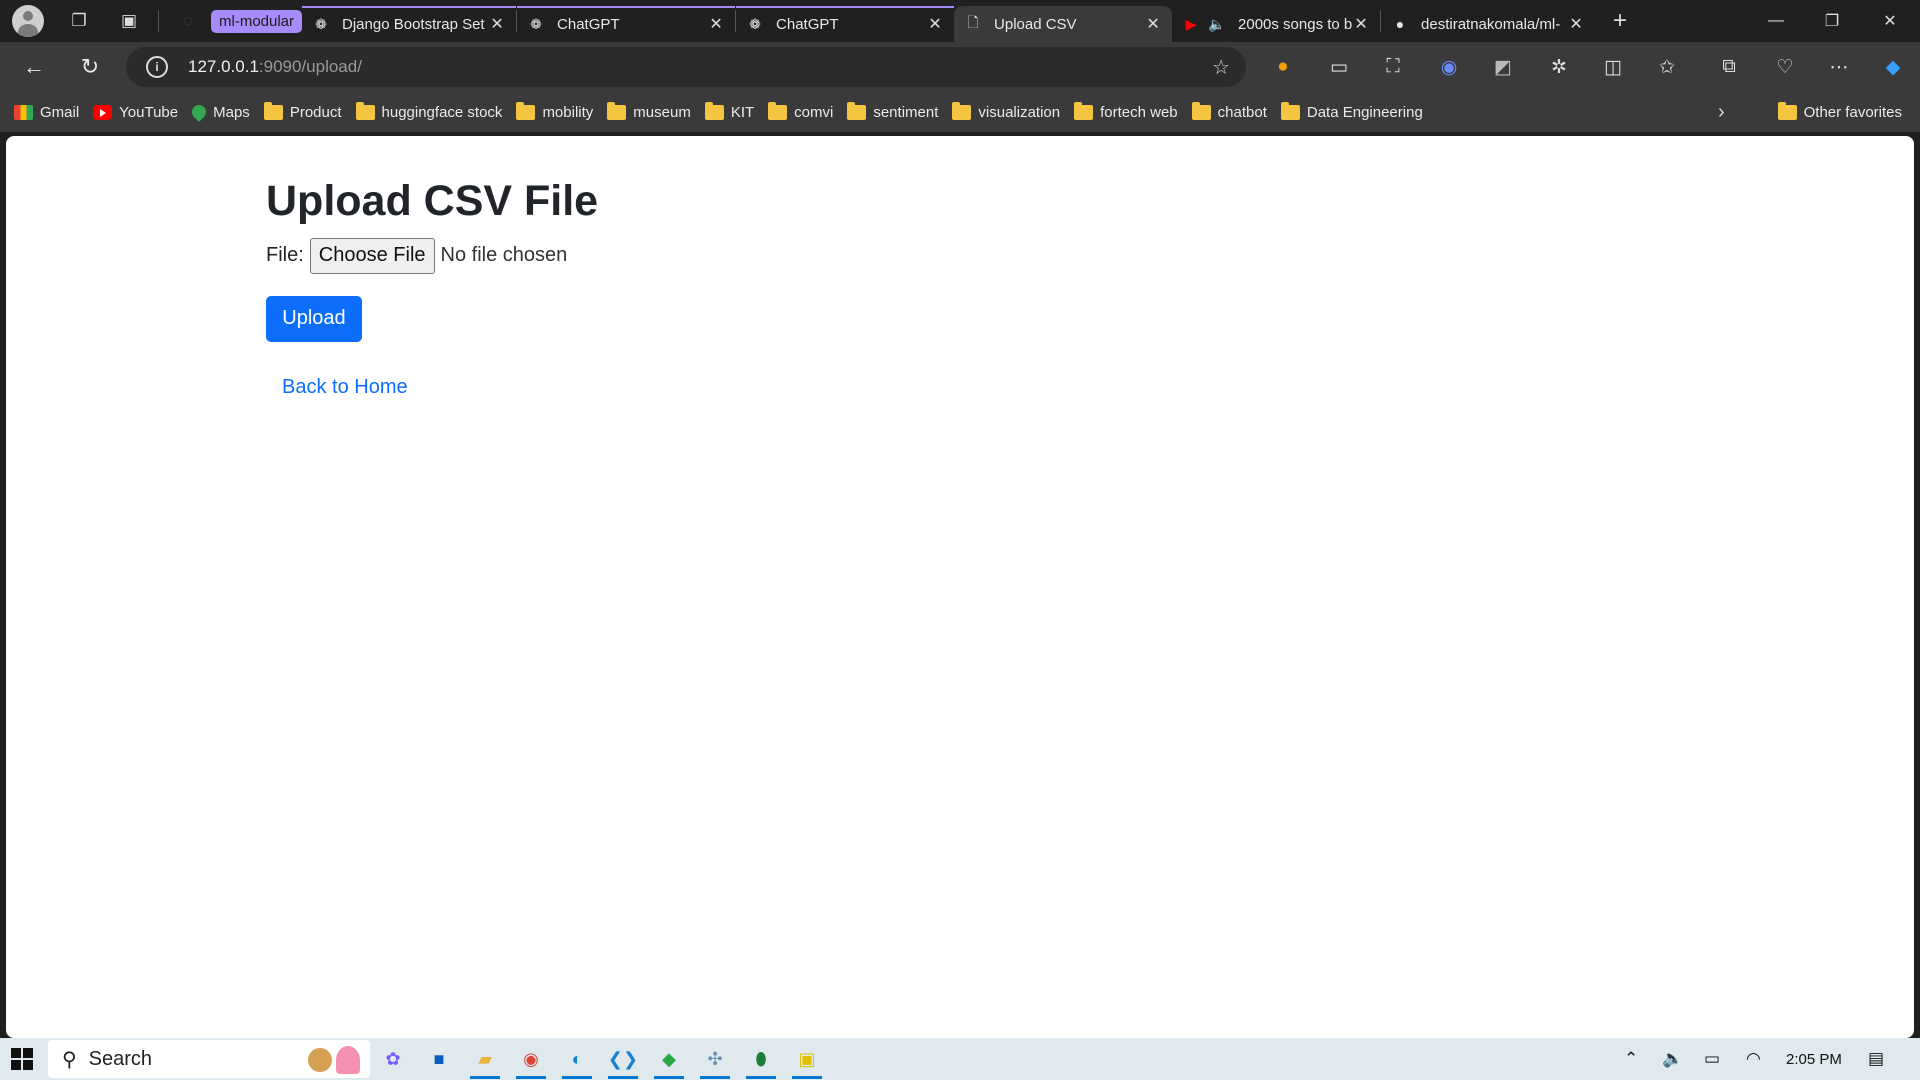 This screenshot has width=1920, height=1080. What do you see at coordinates (1393, 67) in the screenshot?
I see `screenshot-icon: ⛶` at bounding box center [1393, 67].